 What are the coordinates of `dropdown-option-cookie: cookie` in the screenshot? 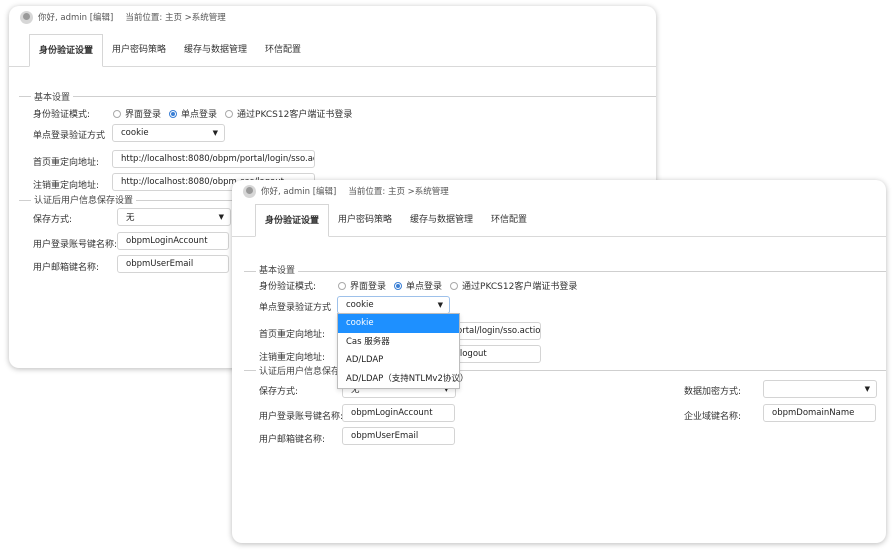 It's located at (398, 323).